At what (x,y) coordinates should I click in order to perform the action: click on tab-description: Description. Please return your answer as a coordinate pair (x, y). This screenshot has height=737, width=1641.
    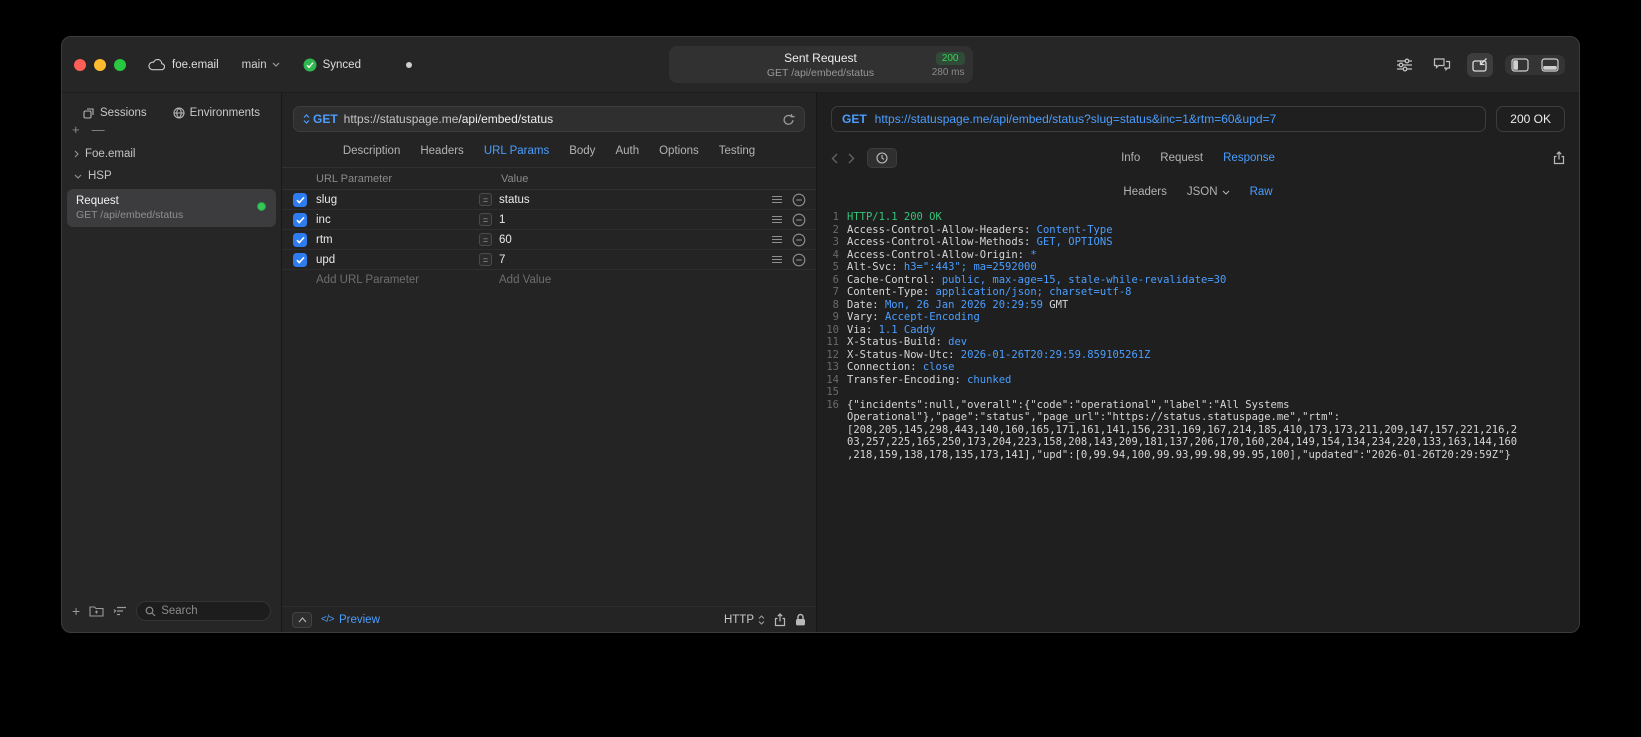
    Looking at the image, I should click on (372, 151).